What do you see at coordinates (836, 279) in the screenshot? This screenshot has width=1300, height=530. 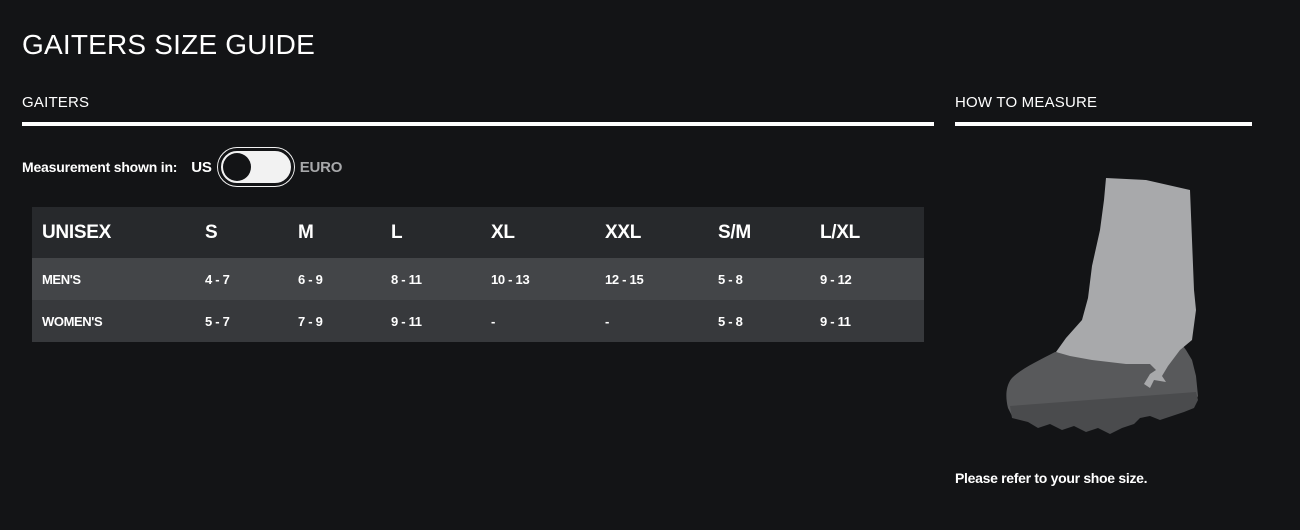 I see `table-cell: 9 - 12` at bounding box center [836, 279].